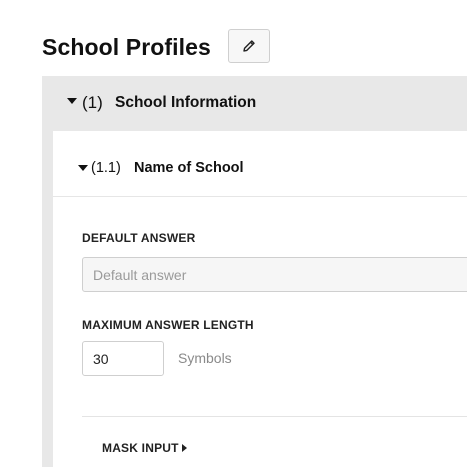 The width and height of the screenshot is (467, 467). What do you see at coordinates (139, 238) in the screenshot?
I see `default-answer-label: DEFAULT ANSWER` at bounding box center [139, 238].